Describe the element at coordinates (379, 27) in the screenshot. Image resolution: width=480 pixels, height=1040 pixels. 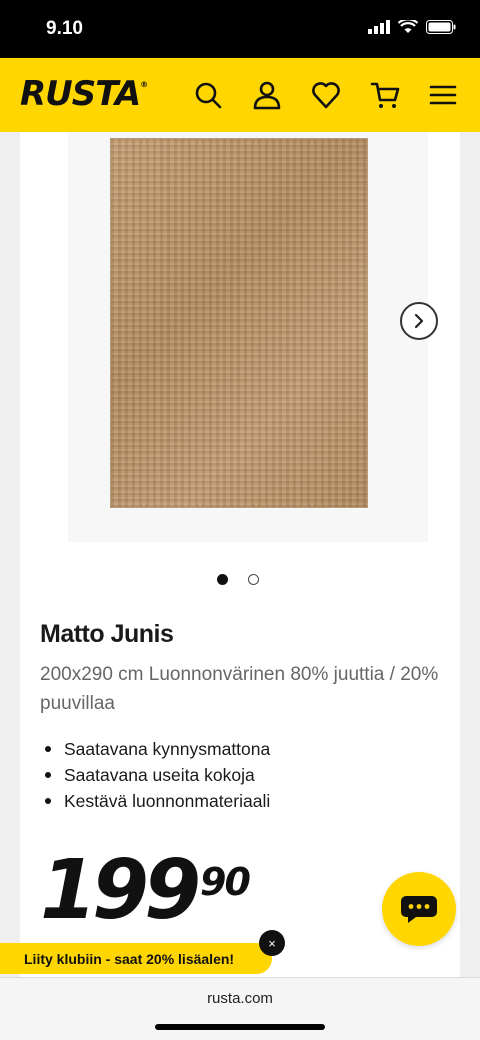
I see `signal-icon` at that location.